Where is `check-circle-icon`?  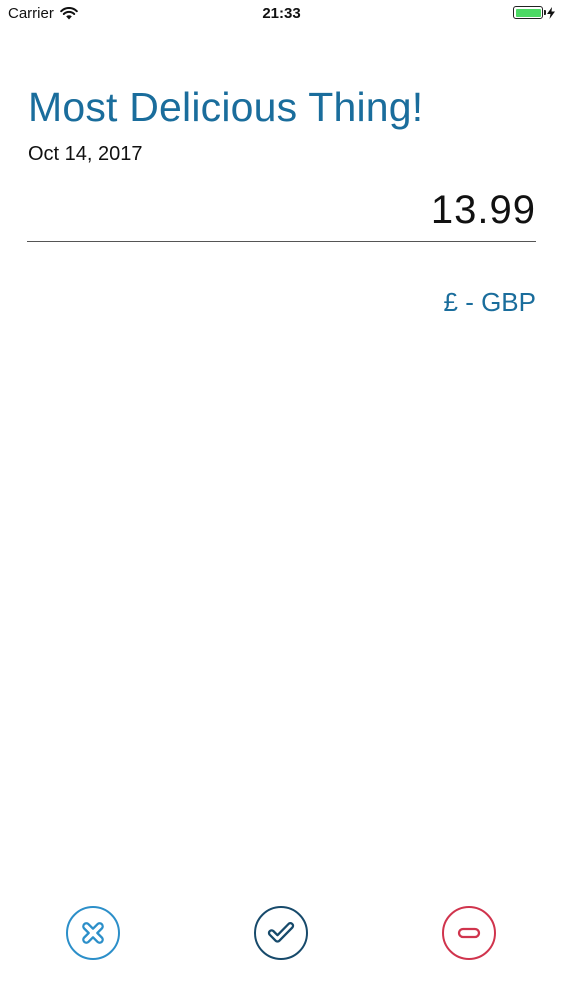 check-circle-icon is located at coordinates (281, 933).